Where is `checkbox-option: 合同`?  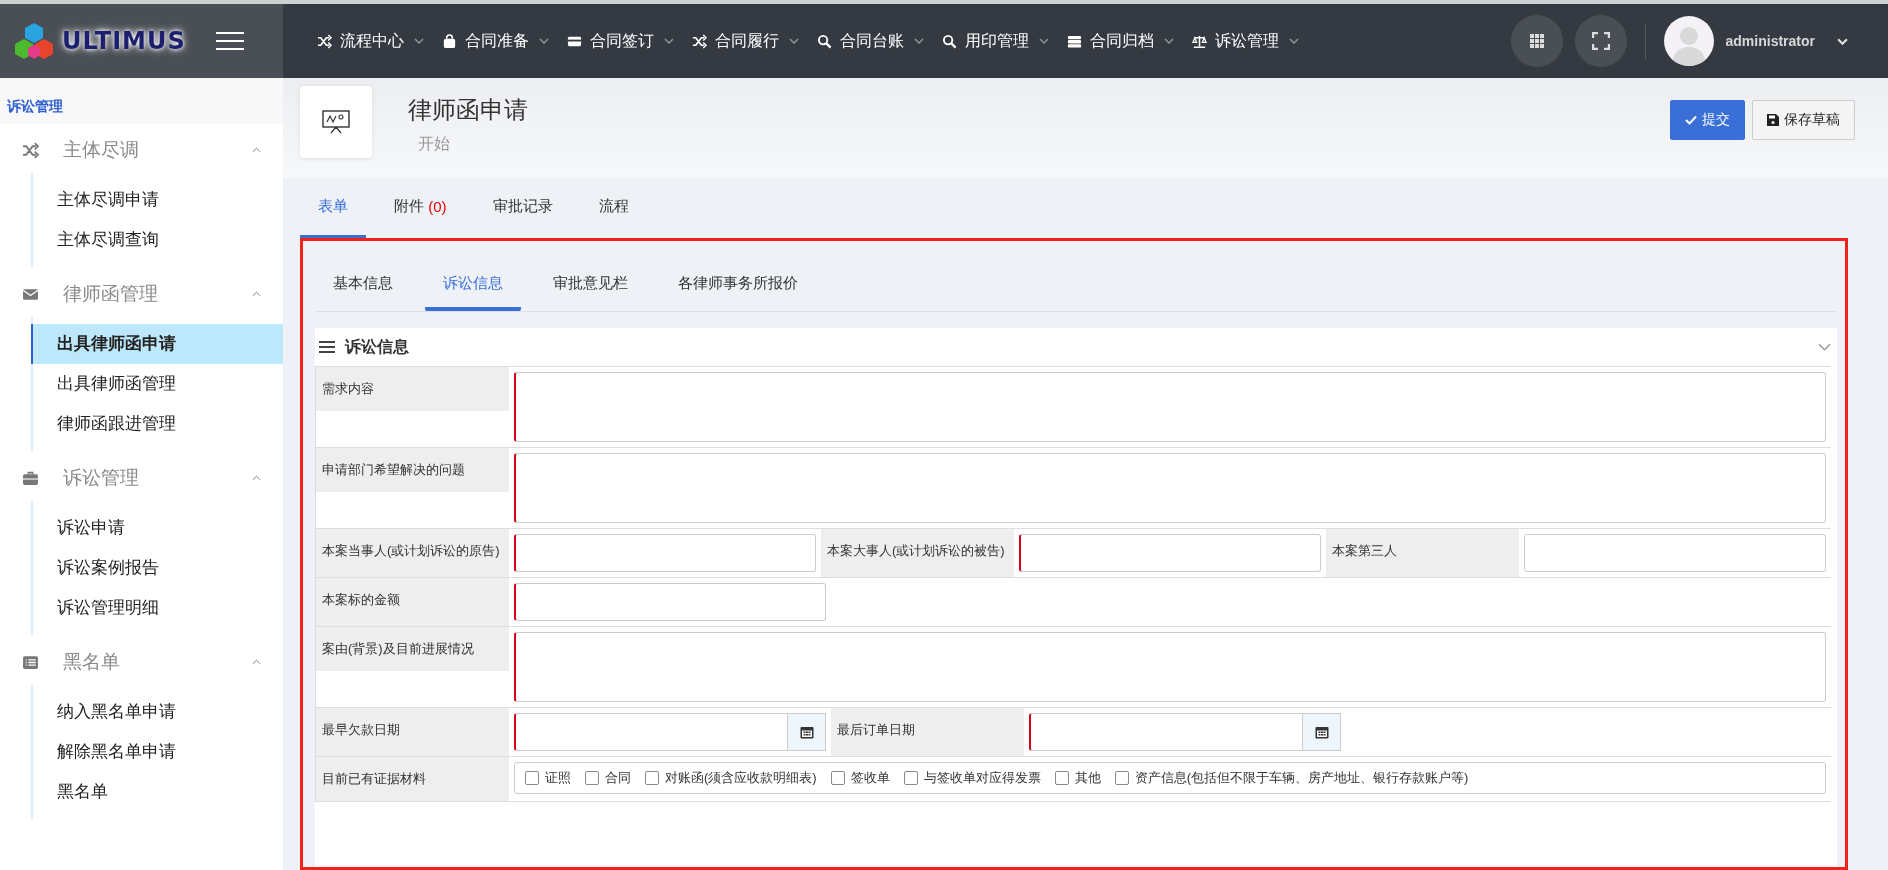 checkbox-option: 合同 is located at coordinates (608, 778).